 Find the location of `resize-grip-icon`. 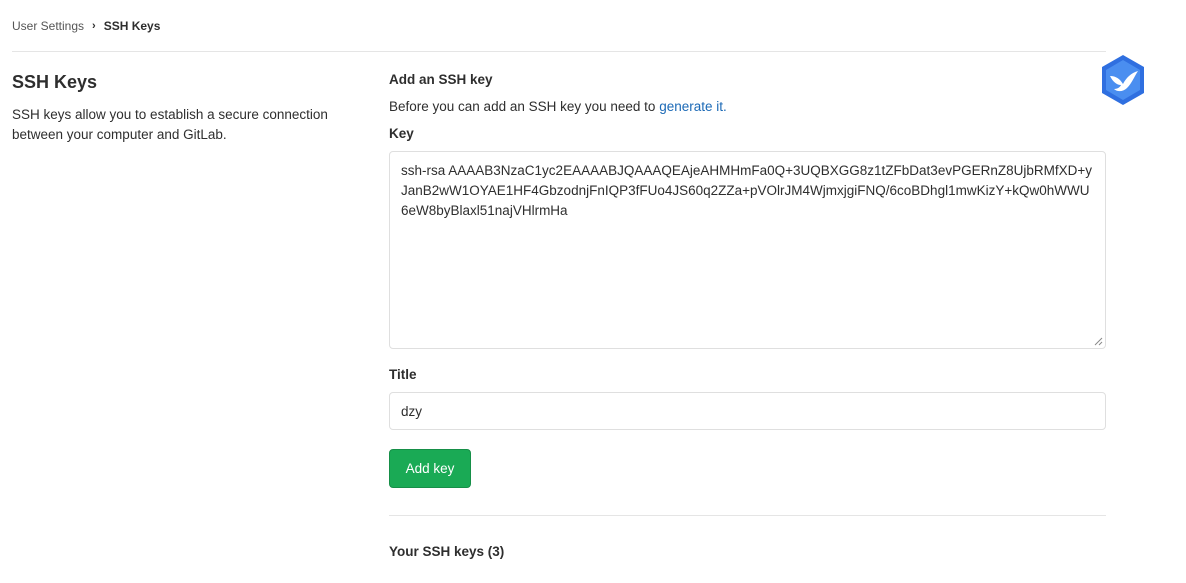

resize-grip-icon is located at coordinates (1098, 341).